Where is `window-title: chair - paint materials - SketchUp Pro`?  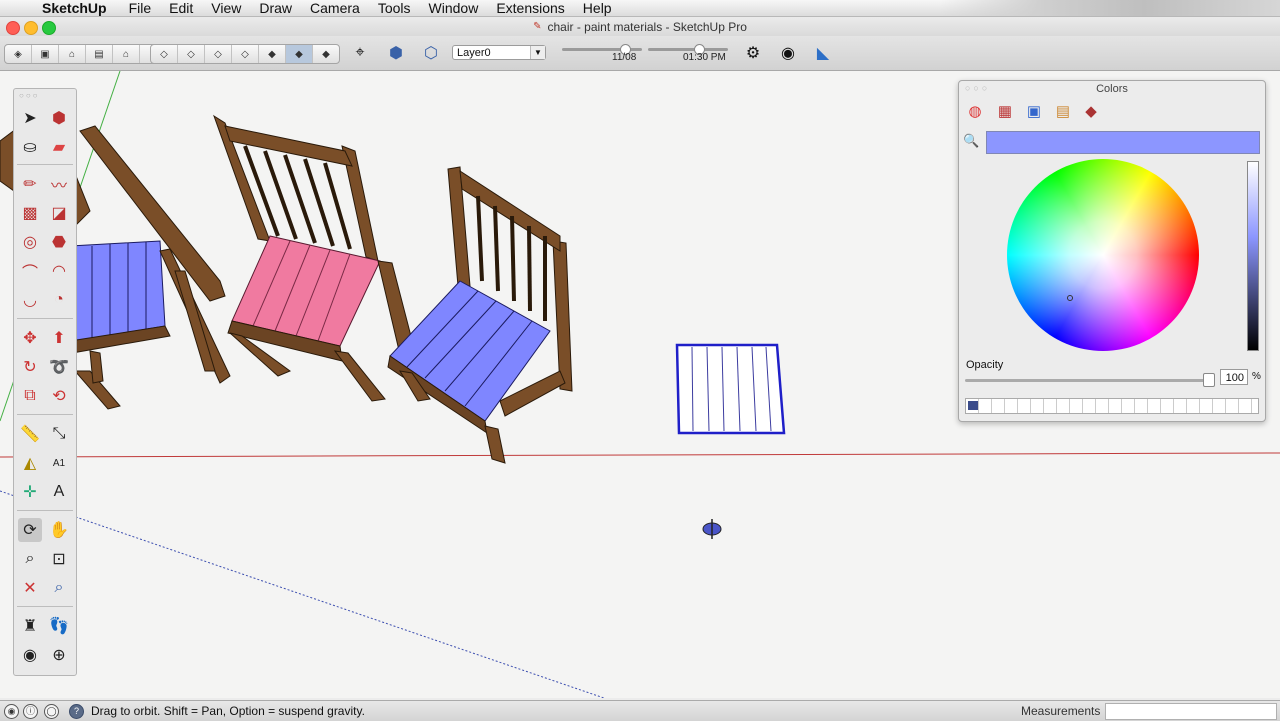
window-title: chair - paint materials - SketchUp Pro is located at coordinates (647, 26).